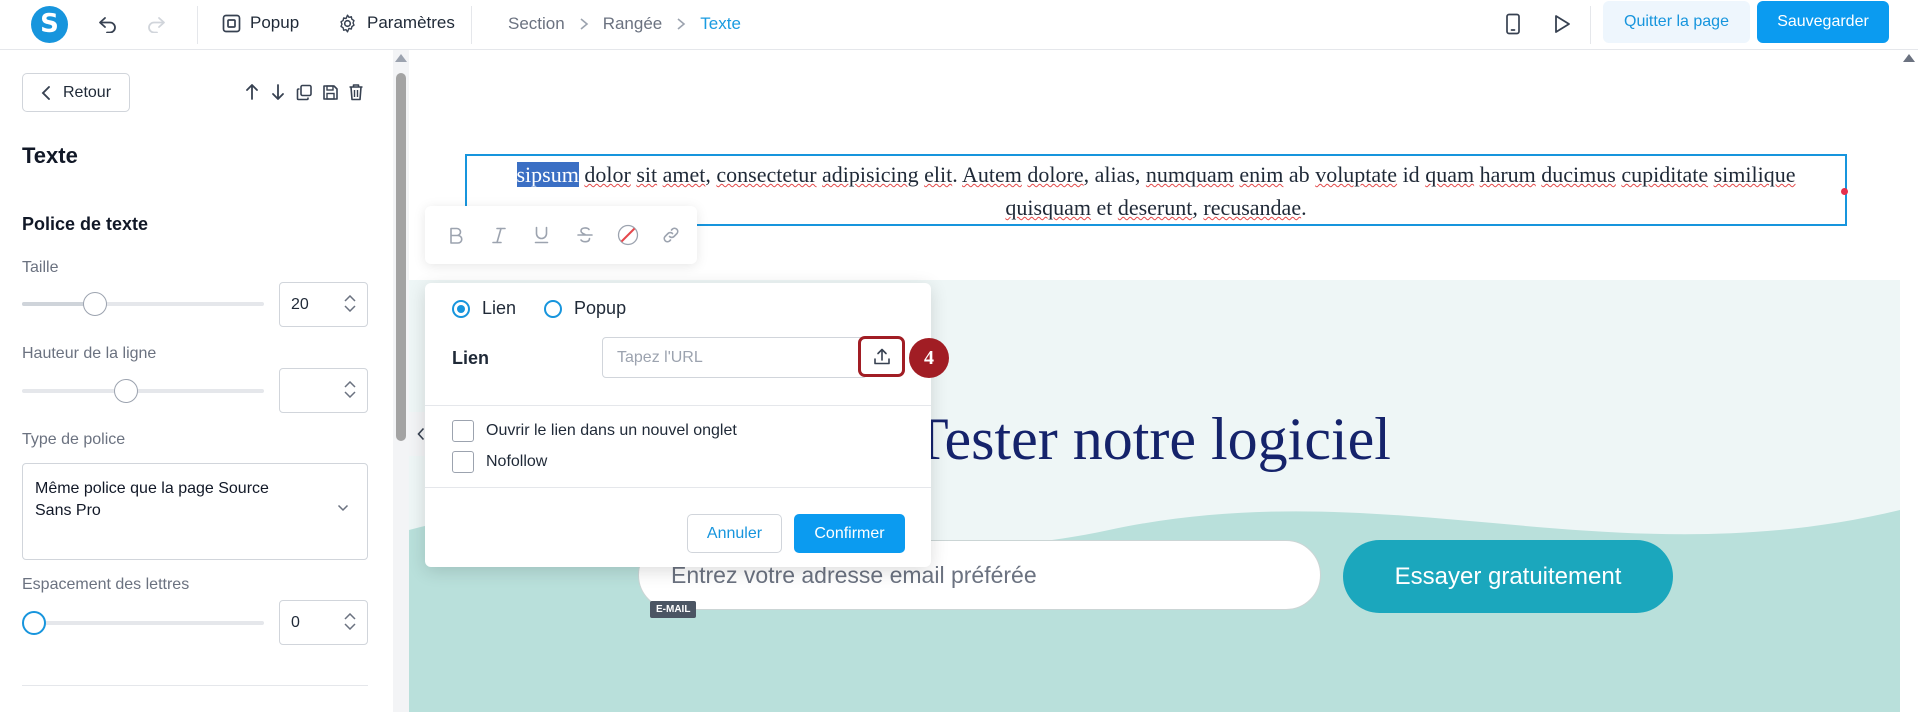 This screenshot has height=712, width=1918. I want to click on bold-icon, so click(455, 235).